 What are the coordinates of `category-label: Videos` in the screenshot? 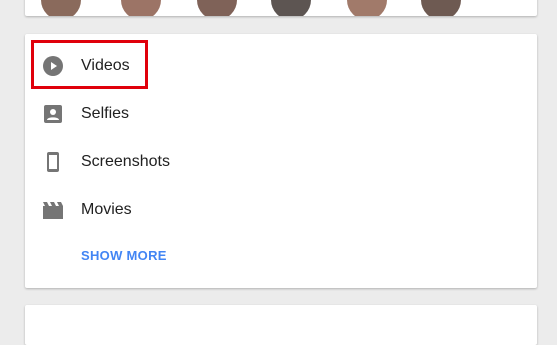 It's located at (105, 65).